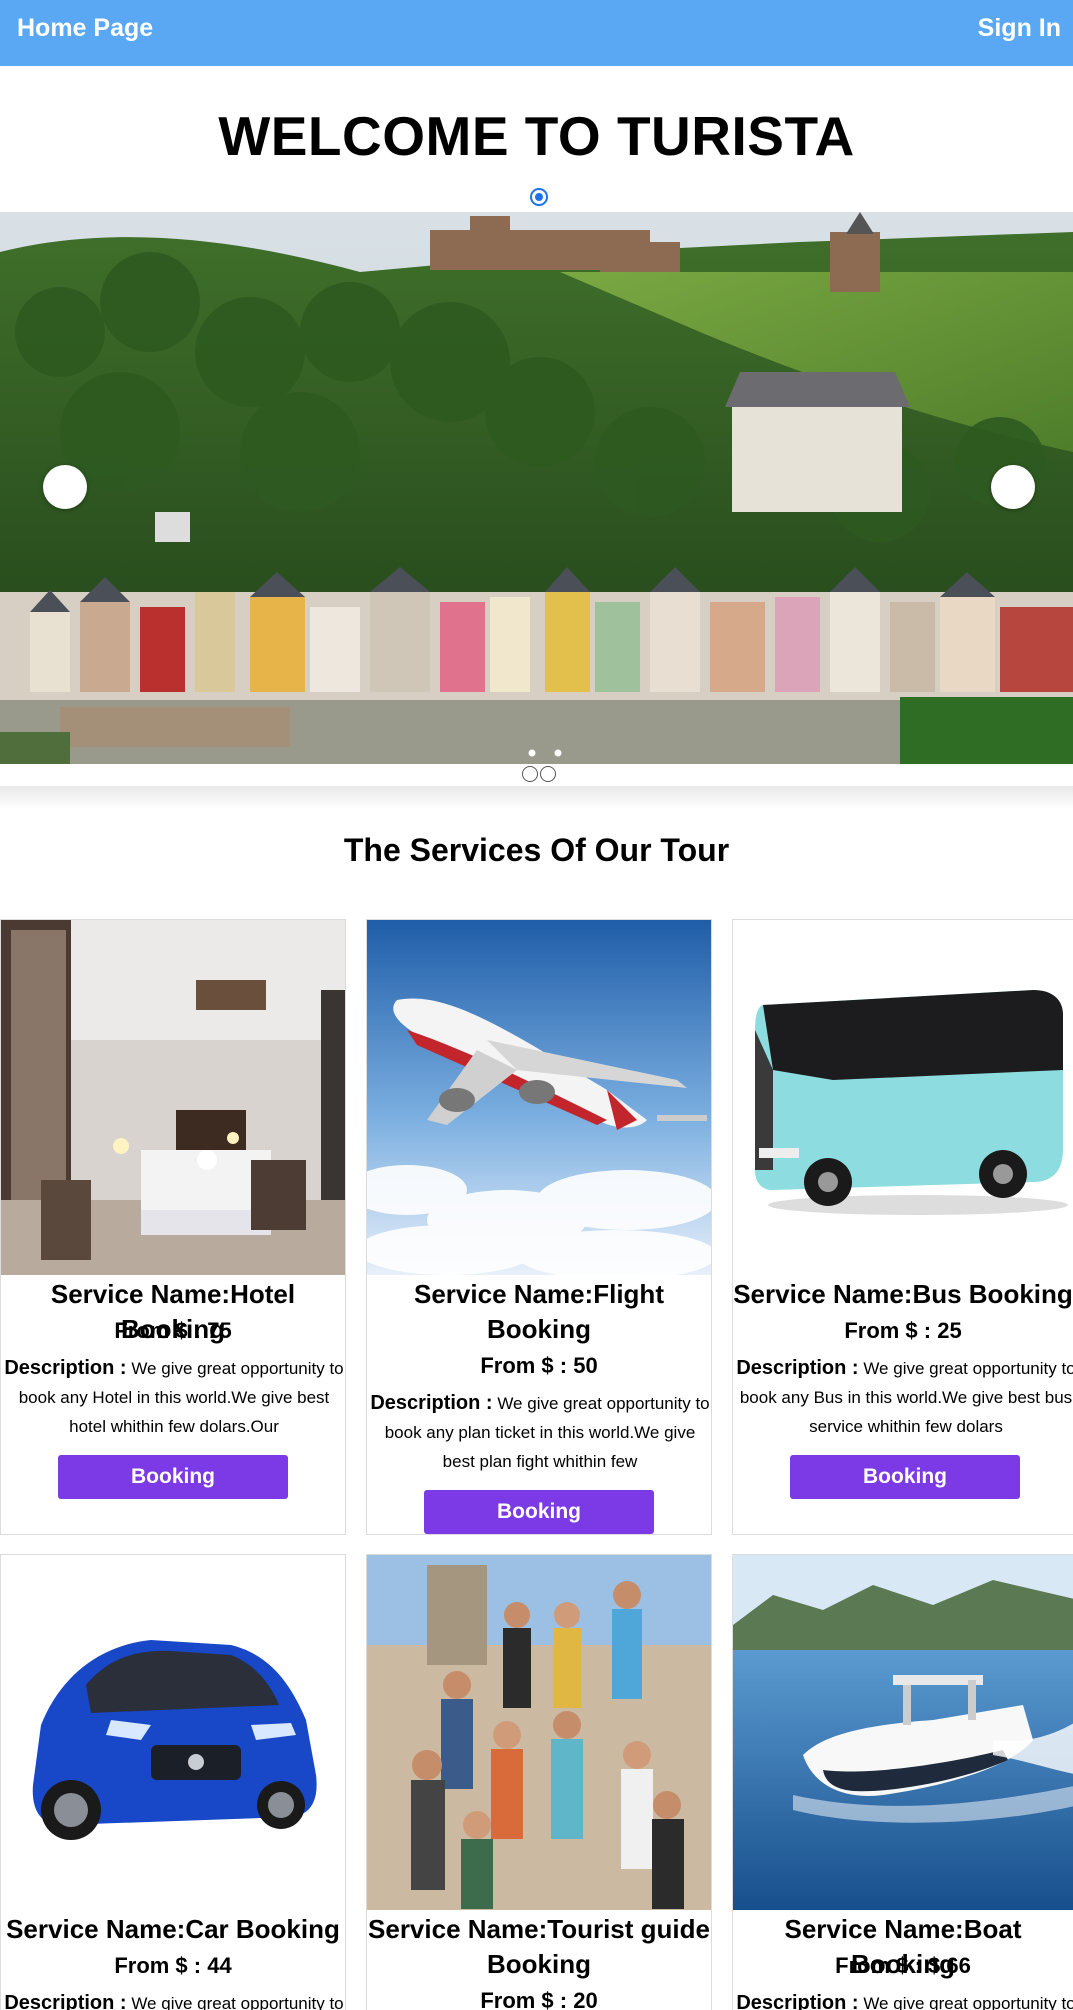  What do you see at coordinates (173, 1330) in the screenshot?
I see `service-price: From $ : 75` at bounding box center [173, 1330].